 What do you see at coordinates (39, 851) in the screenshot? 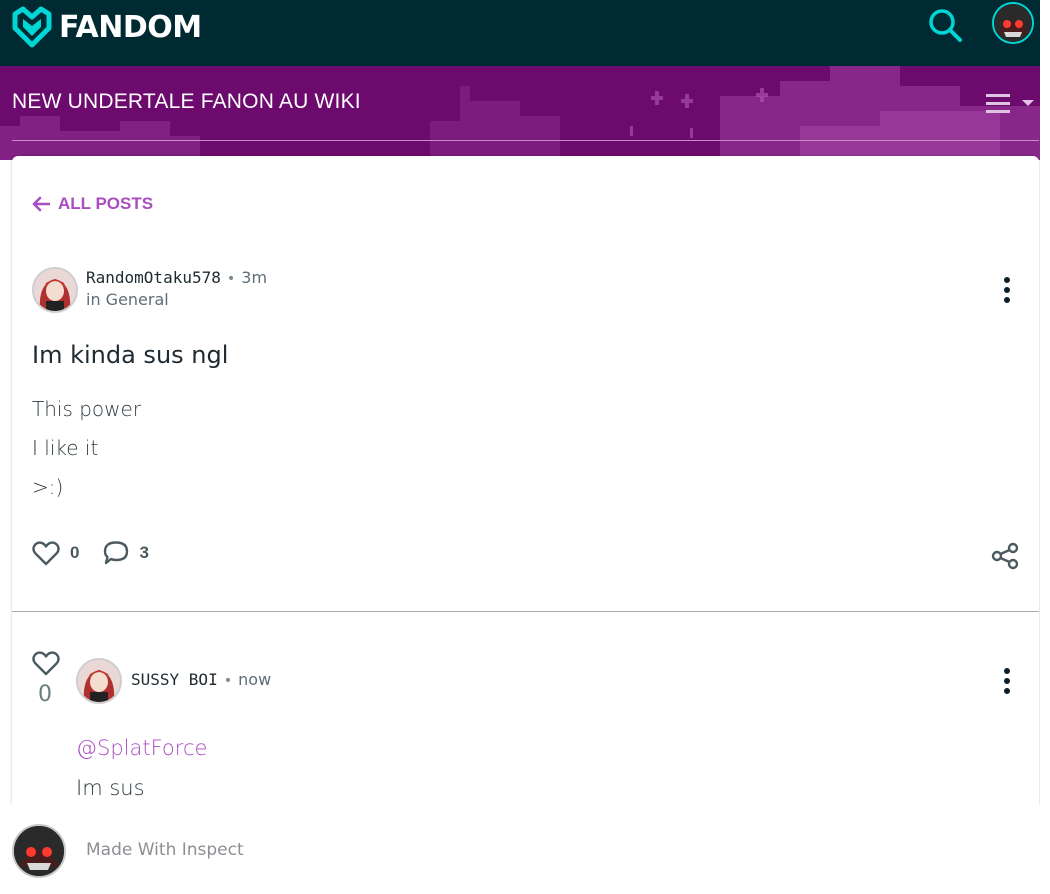
I see `footer-avatar-icon` at bounding box center [39, 851].